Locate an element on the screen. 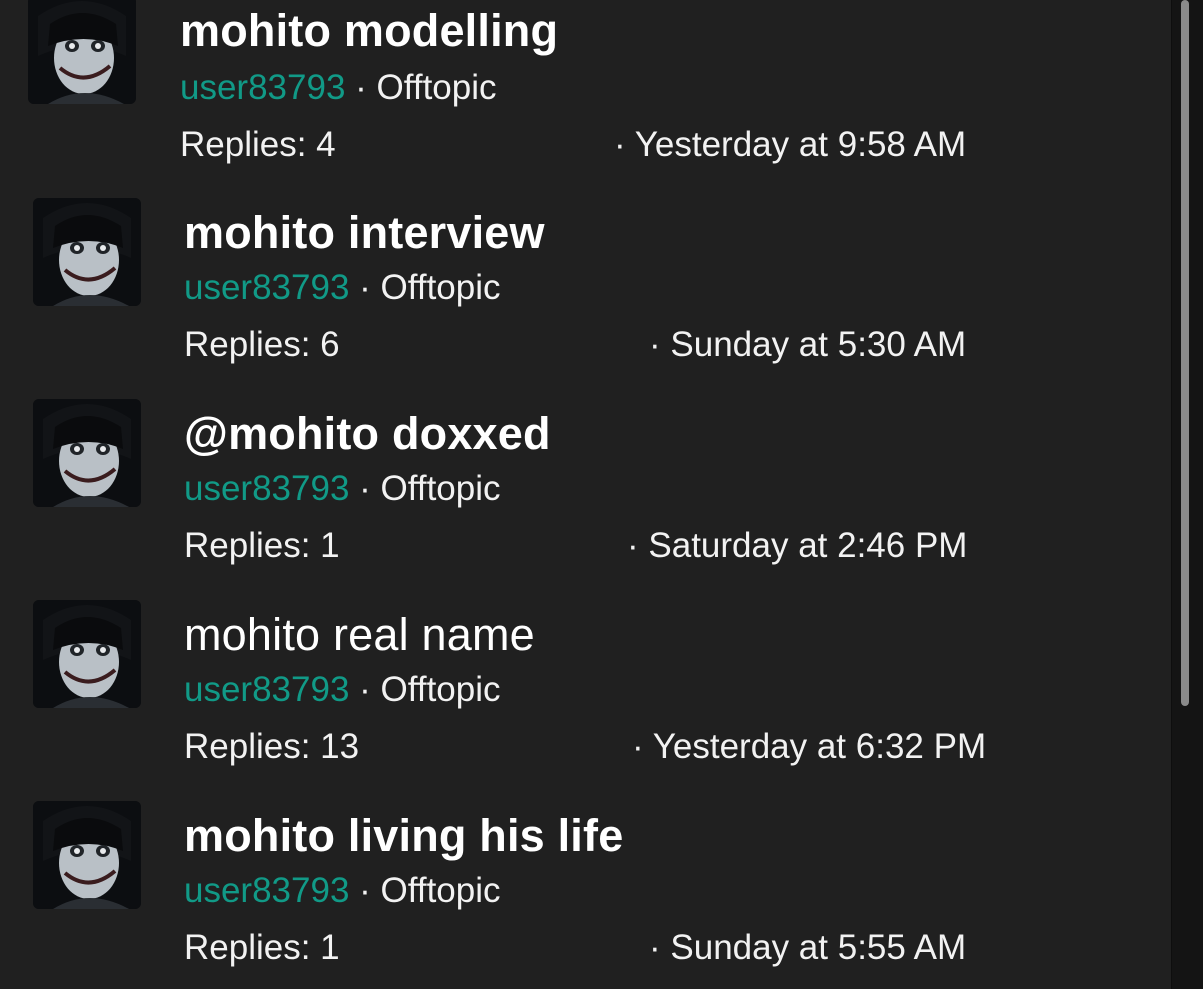  last-post-date: · Saturday at 2:46 PM is located at coordinates (797, 546).